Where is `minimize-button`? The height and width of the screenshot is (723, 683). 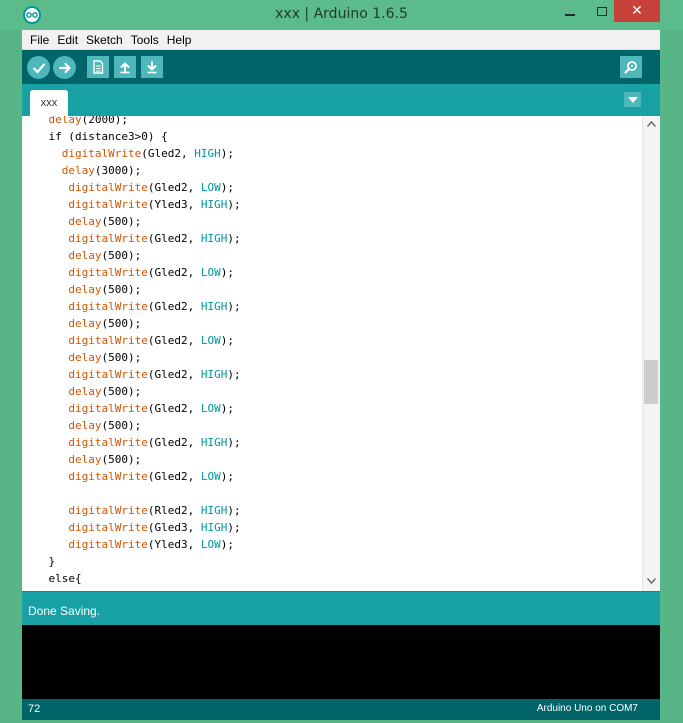 minimize-button is located at coordinates (570, 11).